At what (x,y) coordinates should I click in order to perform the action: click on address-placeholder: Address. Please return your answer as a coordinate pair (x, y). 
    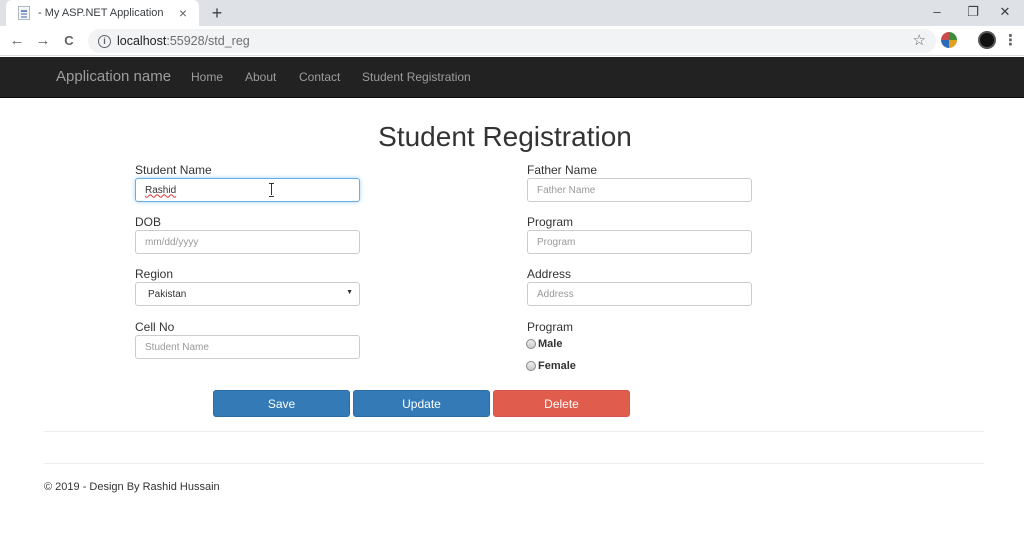
    Looking at the image, I should click on (555, 294).